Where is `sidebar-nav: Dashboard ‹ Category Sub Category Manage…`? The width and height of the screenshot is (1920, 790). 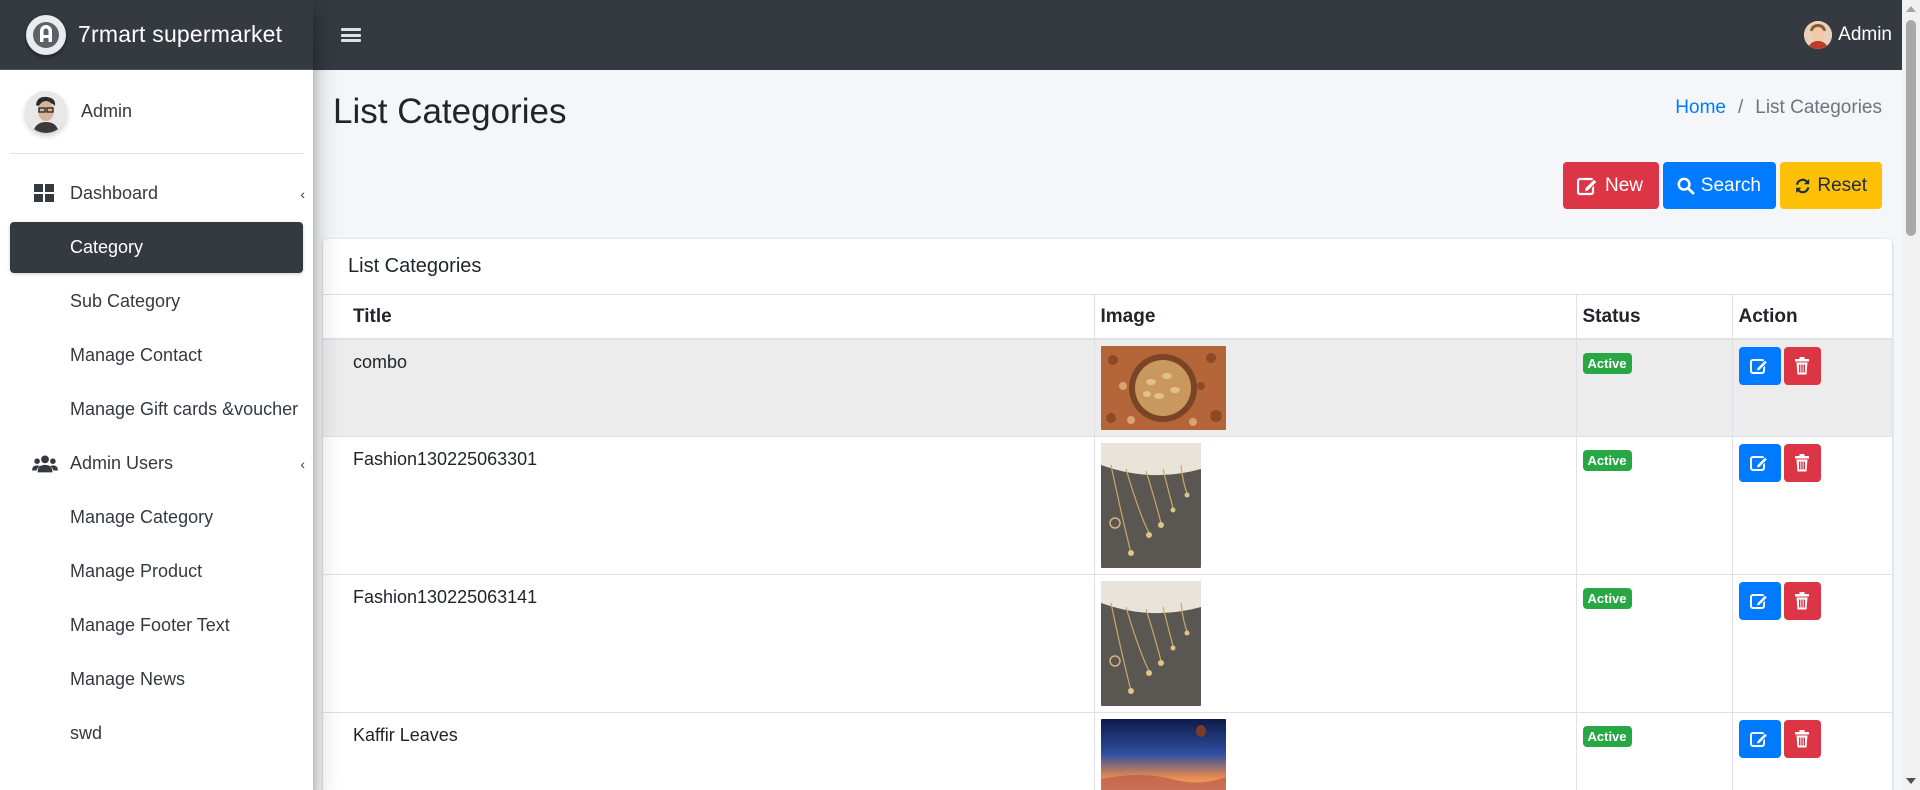 sidebar-nav: Dashboard ‹ Category Sub Category Manage… is located at coordinates (156, 463).